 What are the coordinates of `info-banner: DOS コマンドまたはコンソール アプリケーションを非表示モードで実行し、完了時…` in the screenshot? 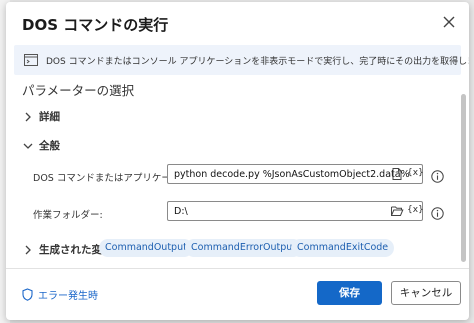 It's located at (241, 60).